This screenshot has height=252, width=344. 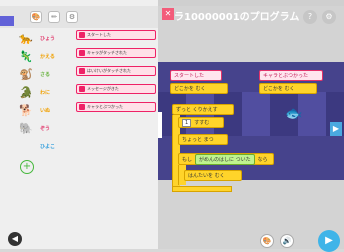 What do you see at coordinates (116, 53) in the screenshot?
I see `palette-block: キャラがタッチされた` at bounding box center [116, 53].